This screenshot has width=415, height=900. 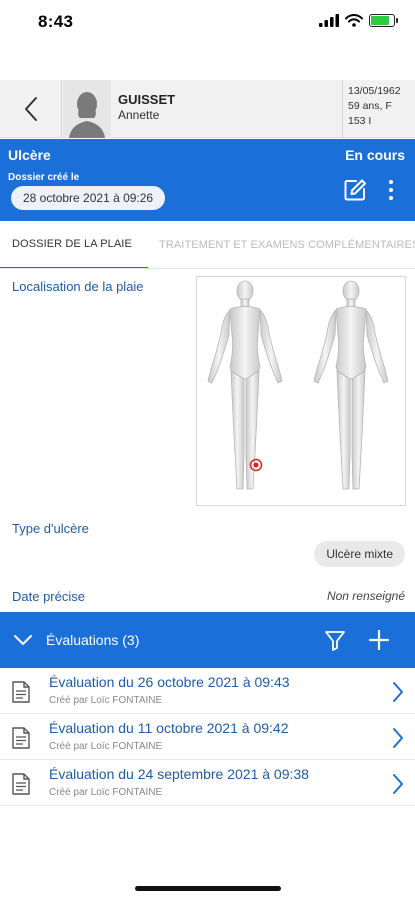 I want to click on evaluations-toggle, so click(x=23, y=640).